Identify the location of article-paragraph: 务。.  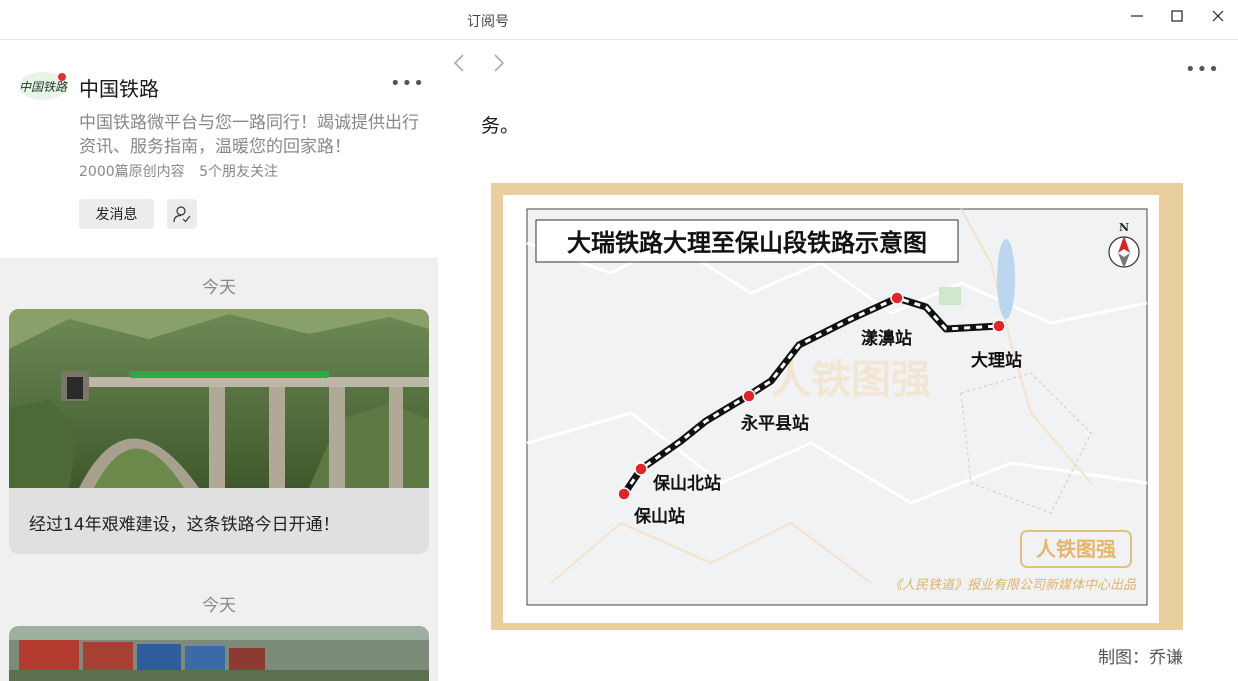
(500, 126).